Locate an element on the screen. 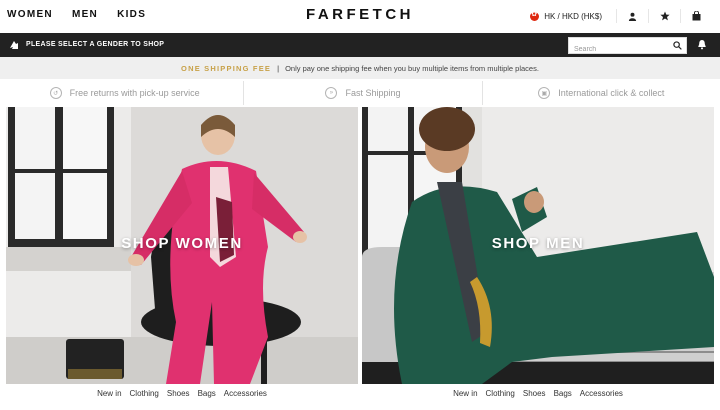 This screenshot has width=720, height=410. search-box is located at coordinates (627, 47).